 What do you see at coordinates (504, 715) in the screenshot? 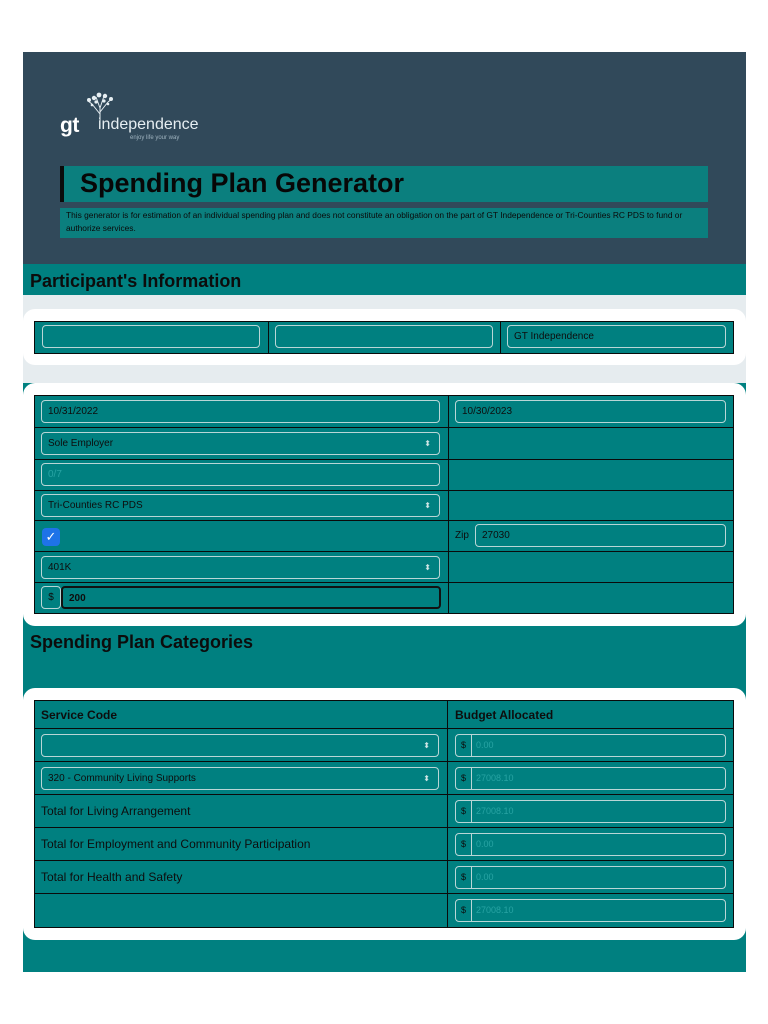
I see `budget-allocated-header: Budget Allocated` at bounding box center [504, 715].